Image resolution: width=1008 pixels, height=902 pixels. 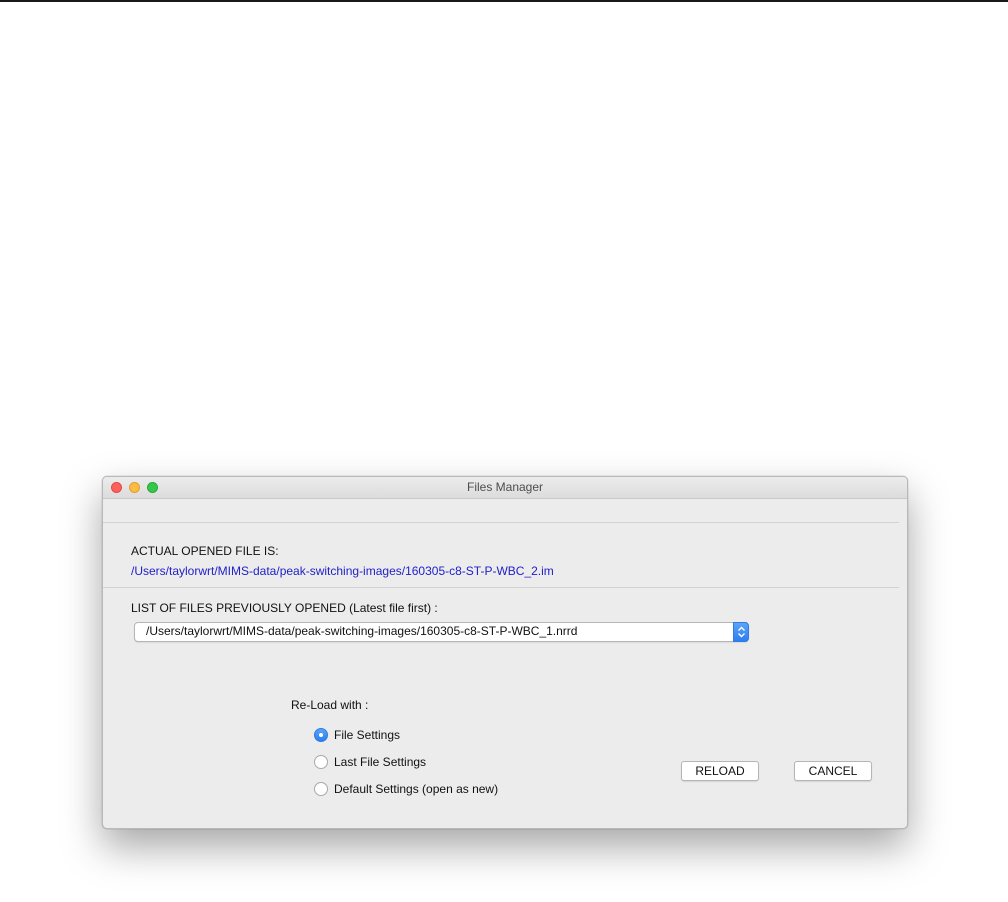 I want to click on reload-with-label: Re-Load with :, so click(x=330, y=705).